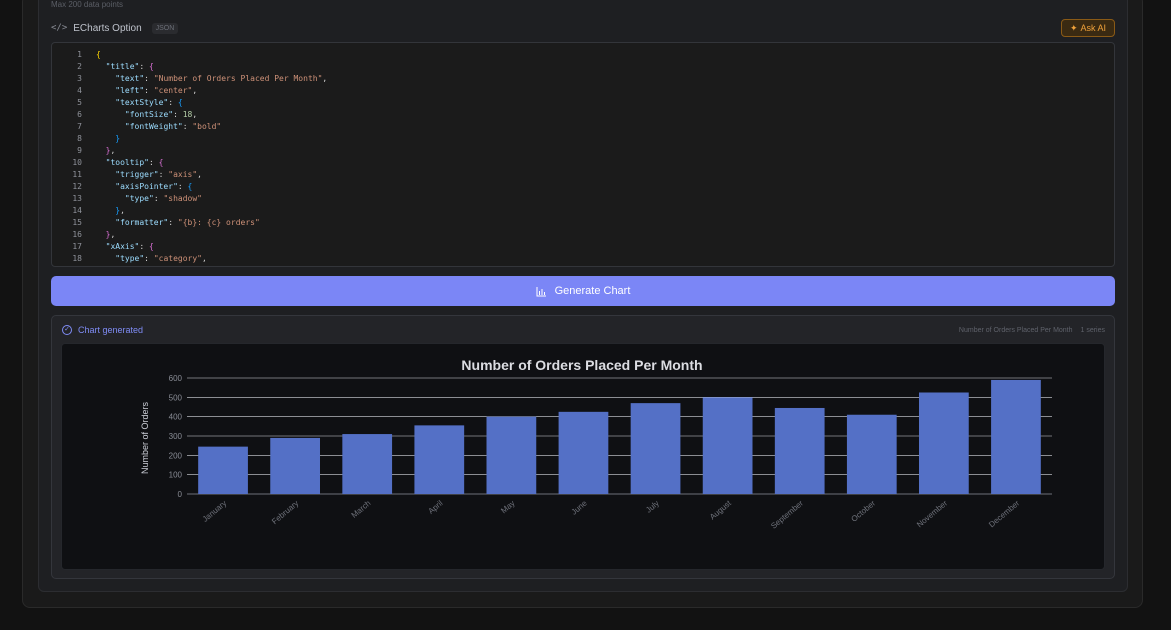 The width and height of the screenshot is (1171, 630). I want to click on code-line: "trigger": "axis",, so click(158, 174).